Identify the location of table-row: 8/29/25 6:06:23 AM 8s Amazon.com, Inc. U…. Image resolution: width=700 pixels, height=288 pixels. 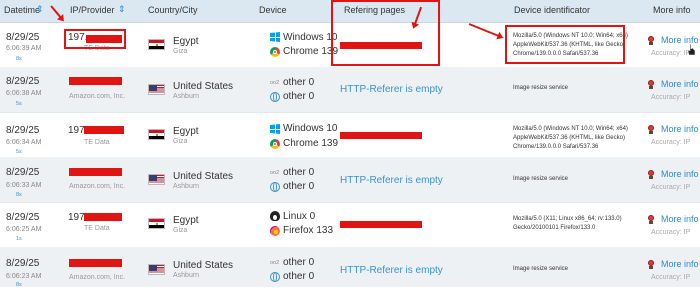
(350, 267).